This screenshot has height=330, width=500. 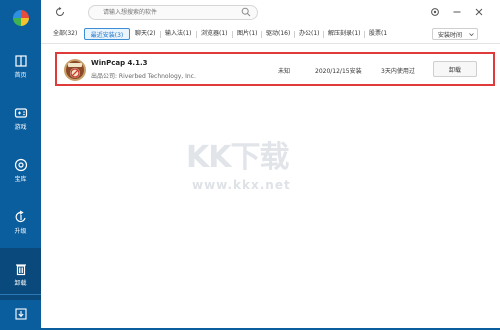 I want to click on home-icon, so click(x=21, y=61).